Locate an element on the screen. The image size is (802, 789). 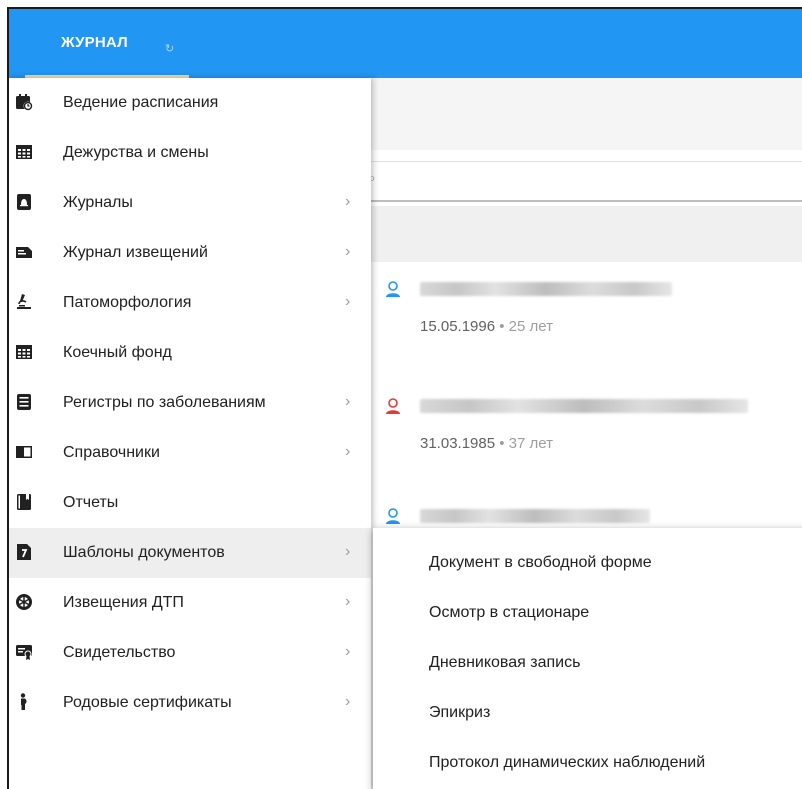
menu-item-duties: Дежурства и смены is located at coordinates (190, 153).